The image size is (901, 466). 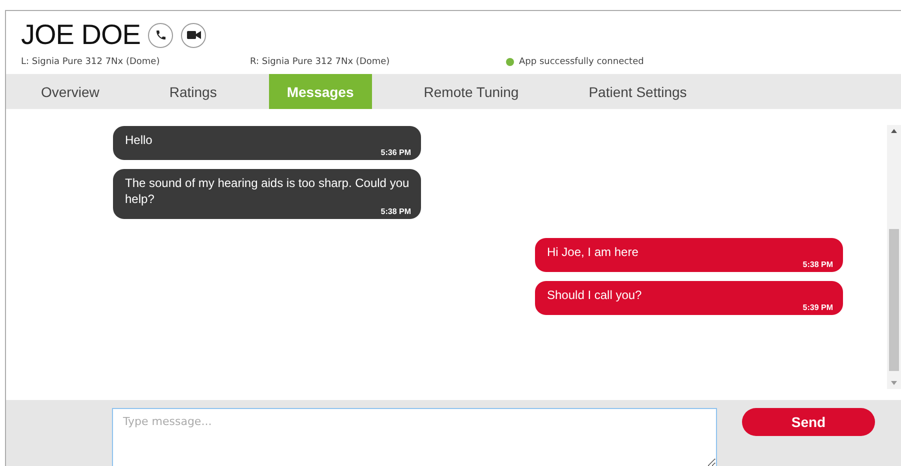 What do you see at coordinates (267, 143) in the screenshot?
I see `received-message: Hello 5:36 PM` at bounding box center [267, 143].